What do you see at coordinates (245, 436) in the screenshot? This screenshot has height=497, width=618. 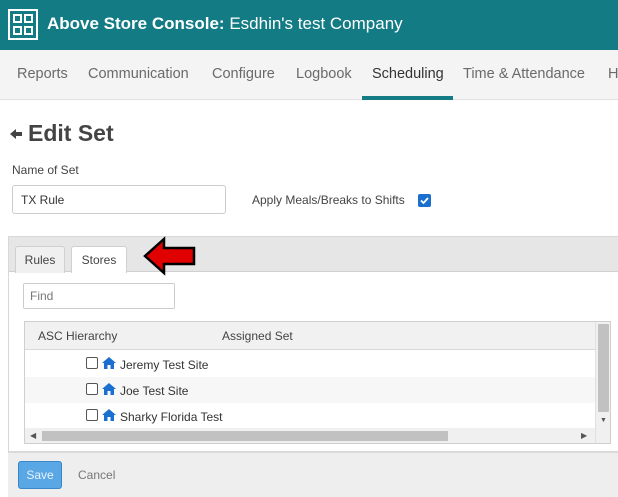 I see `horizontal-scroll-thumb` at bounding box center [245, 436].